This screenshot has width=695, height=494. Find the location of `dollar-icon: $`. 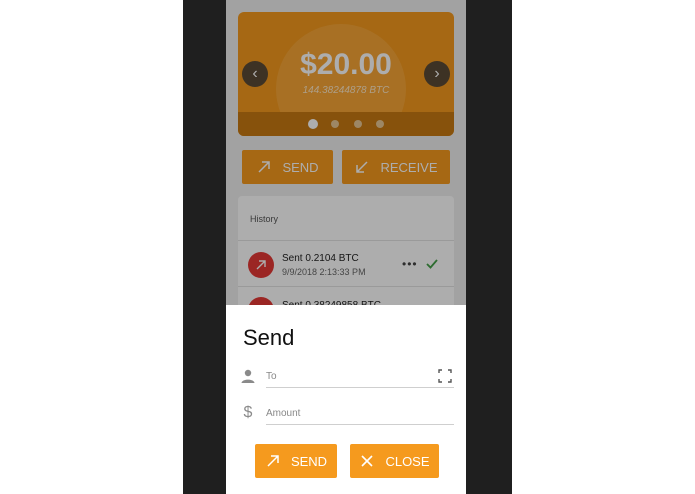

dollar-icon: $ is located at coordinates (248, 412).